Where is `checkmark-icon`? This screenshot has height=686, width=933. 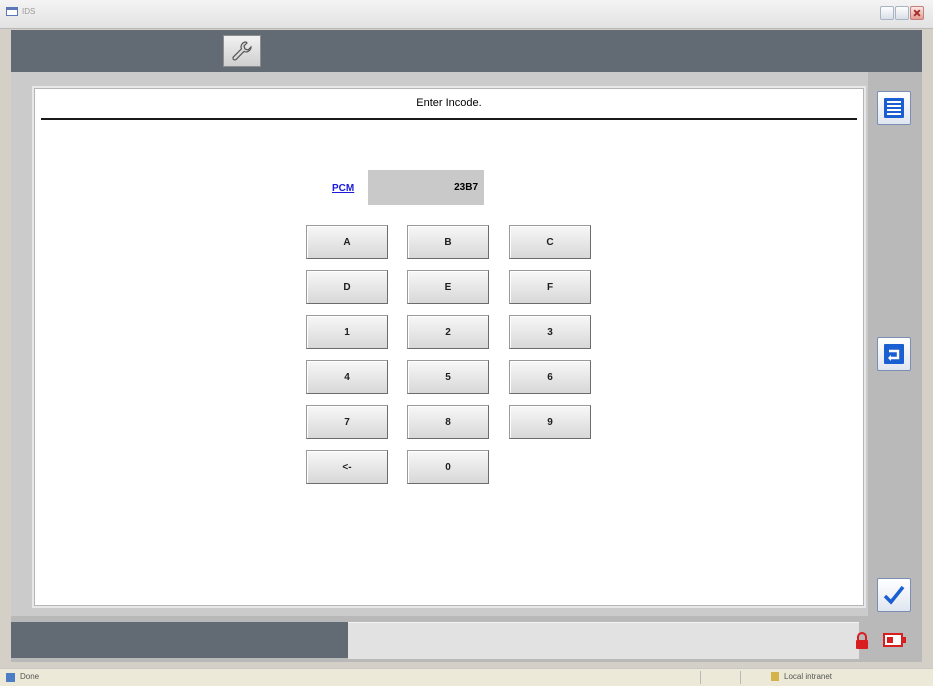 checkmark-icon is located at coordinates (894, 595).